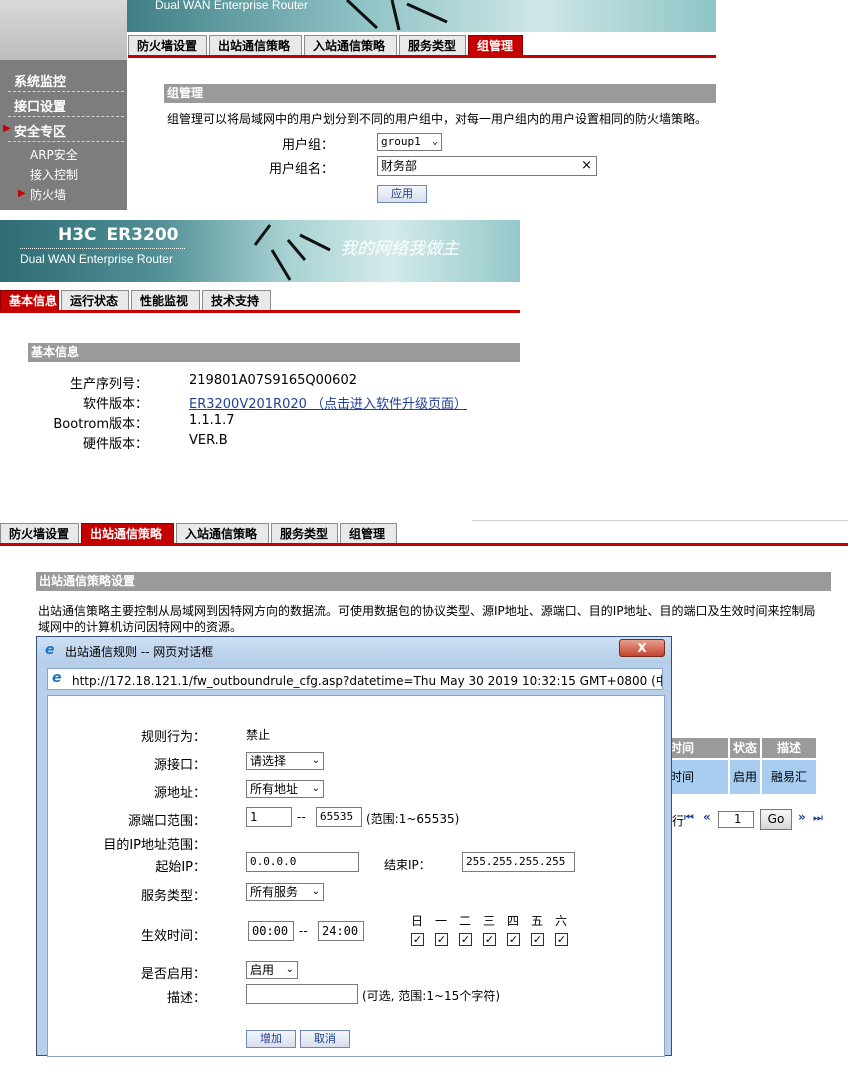 This screenshot has width=848, height=1080. Describe the element at coordinates (402, 194) in the screenshot. I see `apply-button: 应用` at that location.